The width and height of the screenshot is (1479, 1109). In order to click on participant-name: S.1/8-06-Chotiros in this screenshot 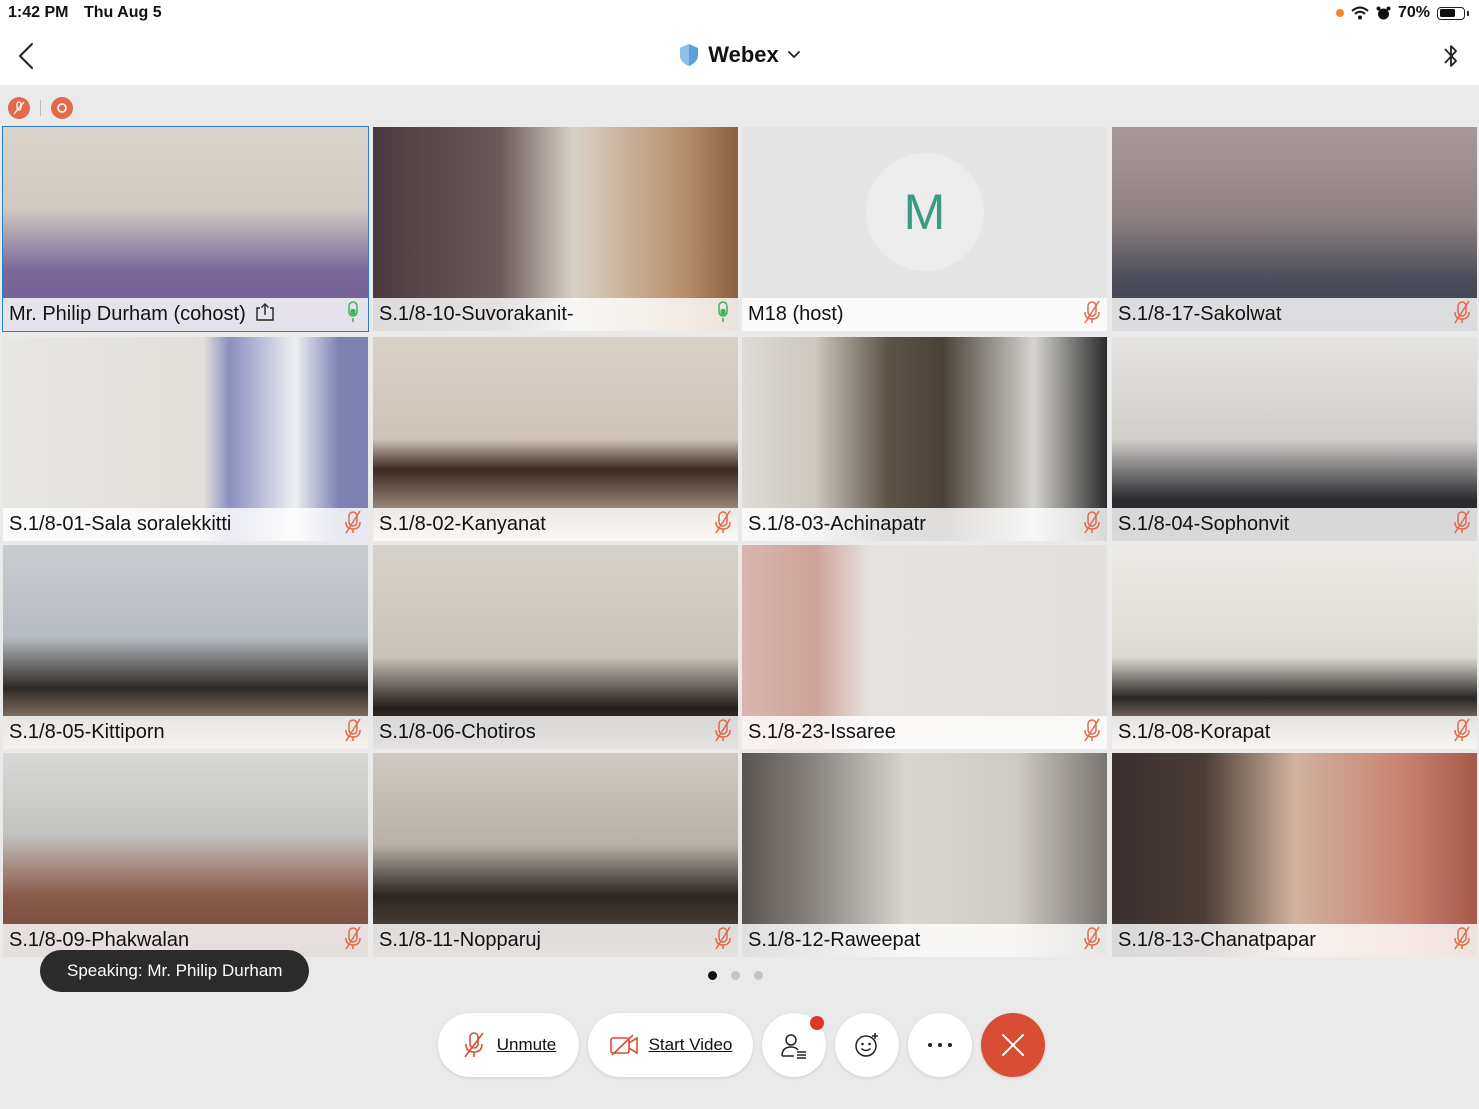, I will do `click(457, 732)`.